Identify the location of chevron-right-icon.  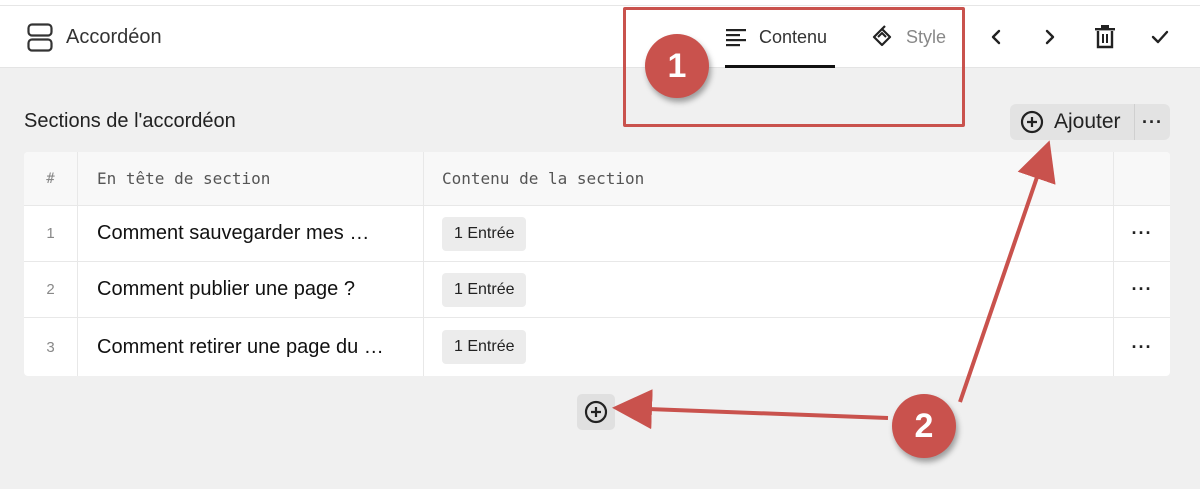
(1050, 37).